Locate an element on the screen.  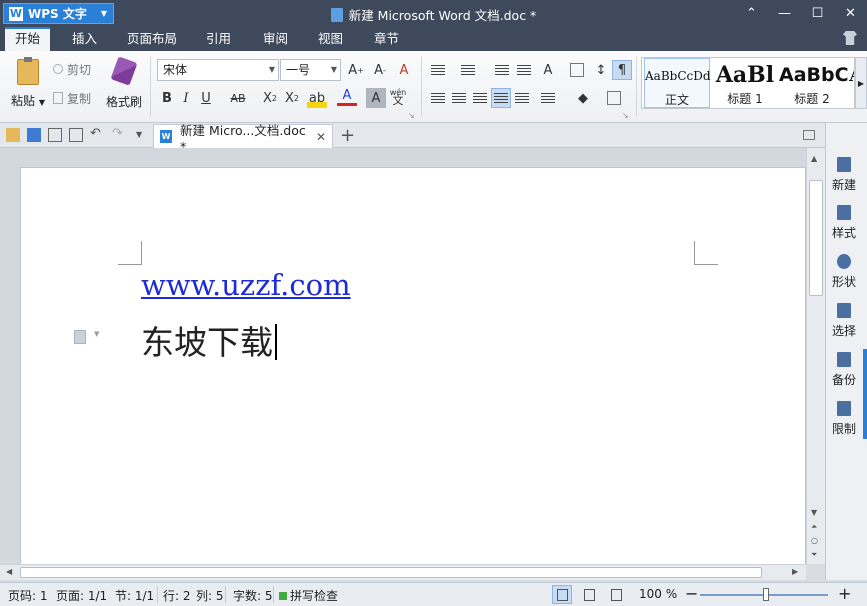
style-heading-3: A is located at coordinates (850, 83).